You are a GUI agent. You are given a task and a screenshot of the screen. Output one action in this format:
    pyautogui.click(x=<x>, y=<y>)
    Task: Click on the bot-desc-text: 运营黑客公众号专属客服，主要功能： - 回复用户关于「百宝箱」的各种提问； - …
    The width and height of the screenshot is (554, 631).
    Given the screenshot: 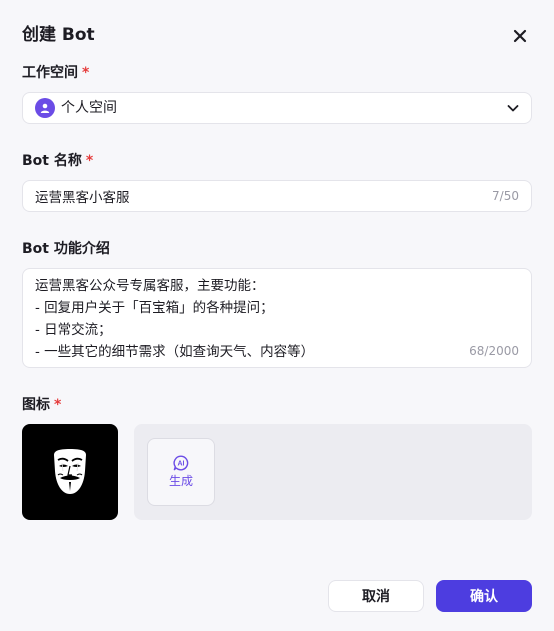 What is the action you would take?
    pyautogui.click(x=255, y=319)
    